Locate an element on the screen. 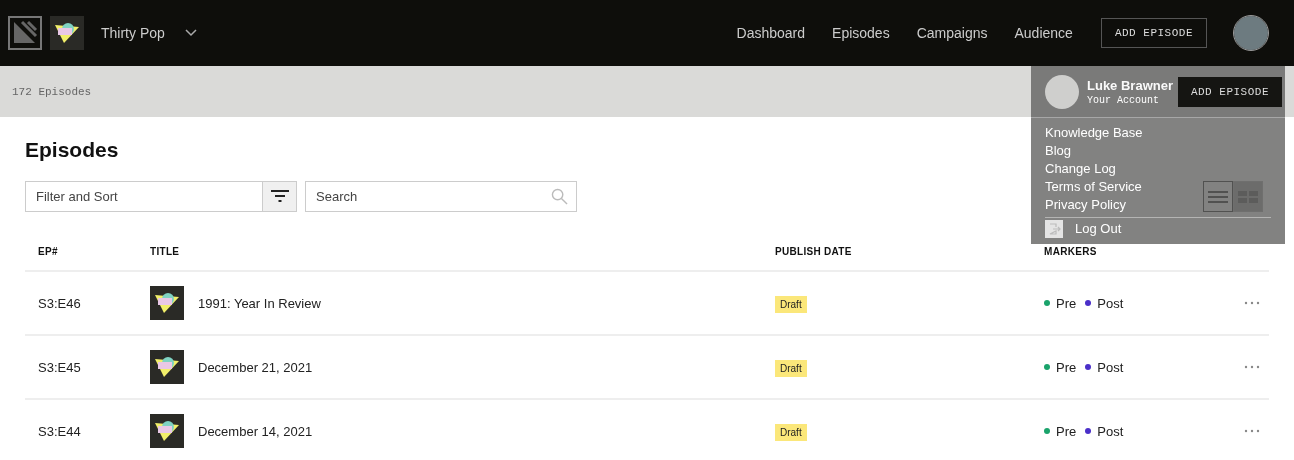  filter-button is located at coordinates (279, 196).